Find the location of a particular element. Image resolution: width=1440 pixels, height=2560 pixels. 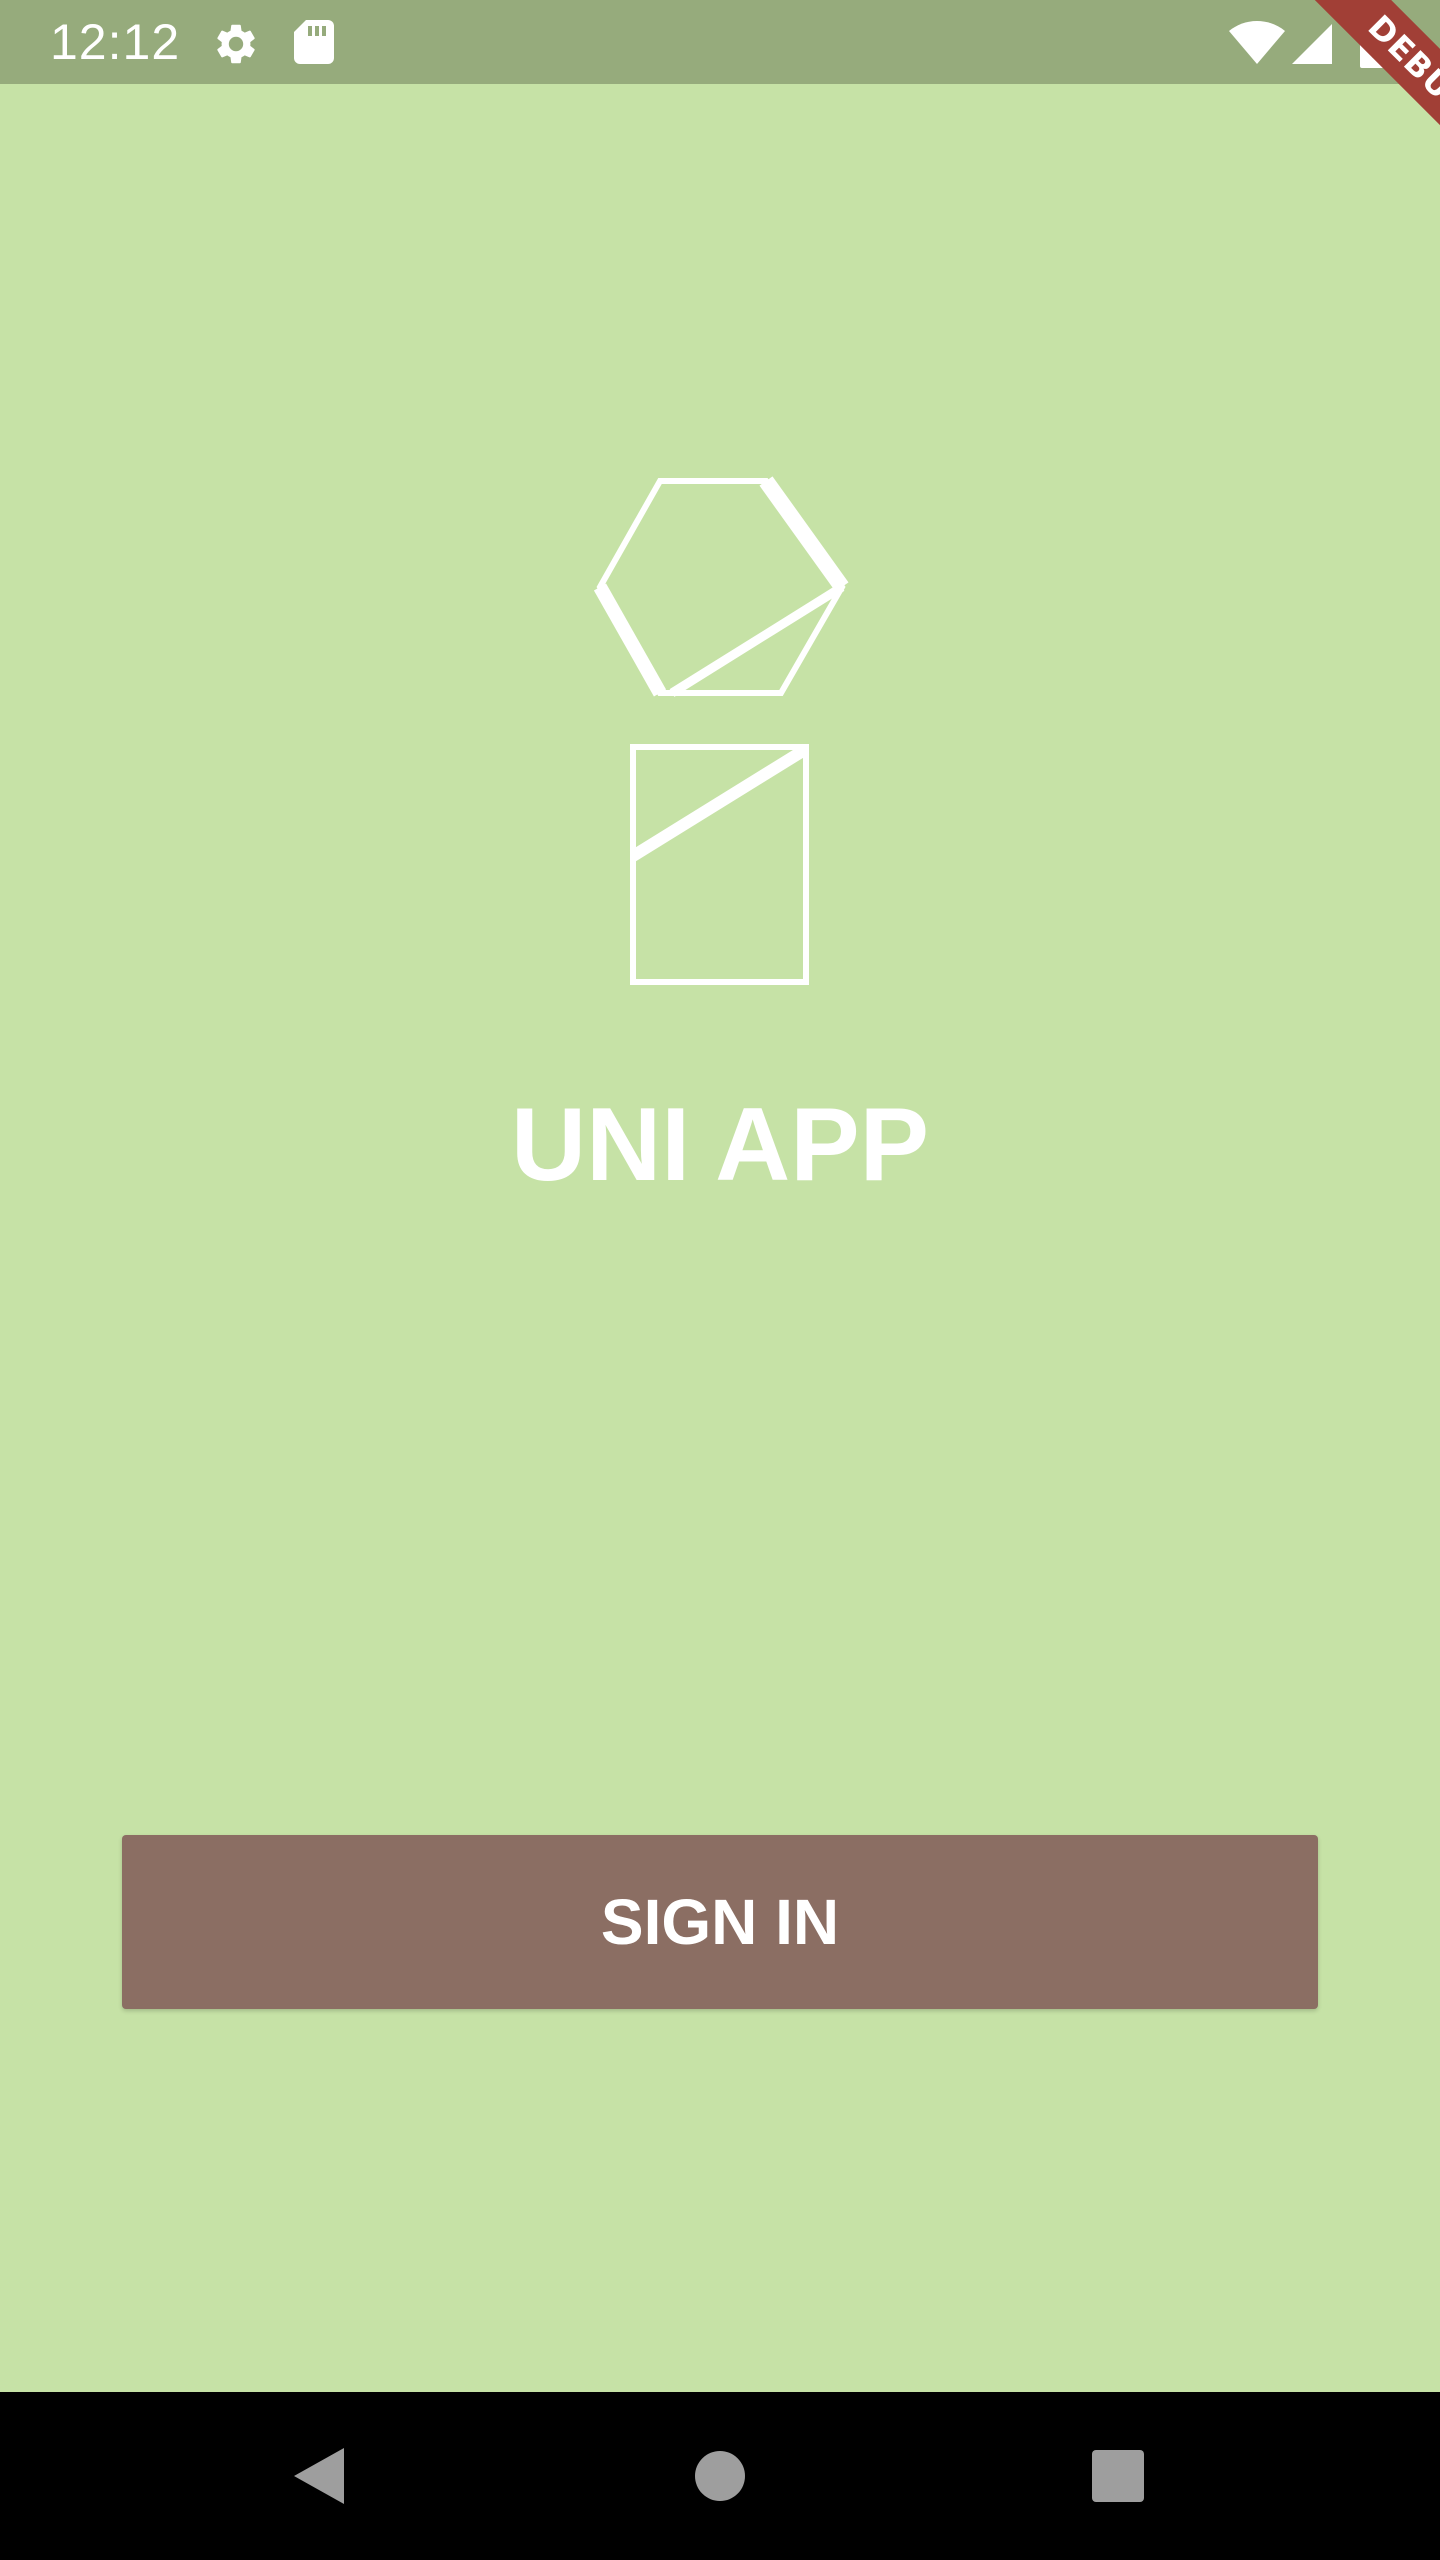

sd-card-icon is located at coordinates (314, 42).